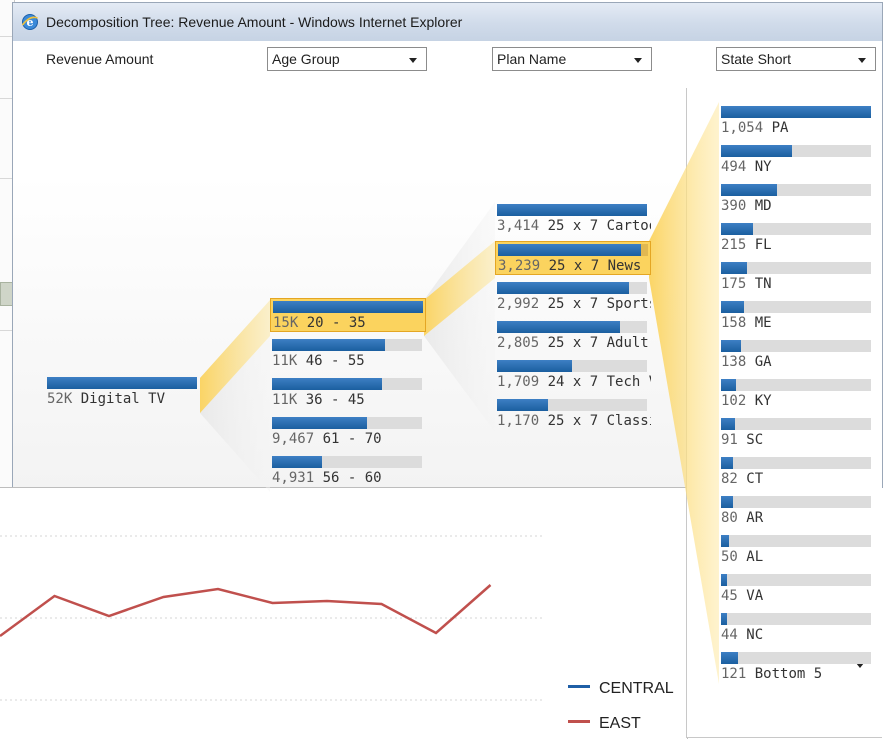 The image size is (885, 740). I want to click on node-label: 24 x 7 Tech V, so click(599, 382).